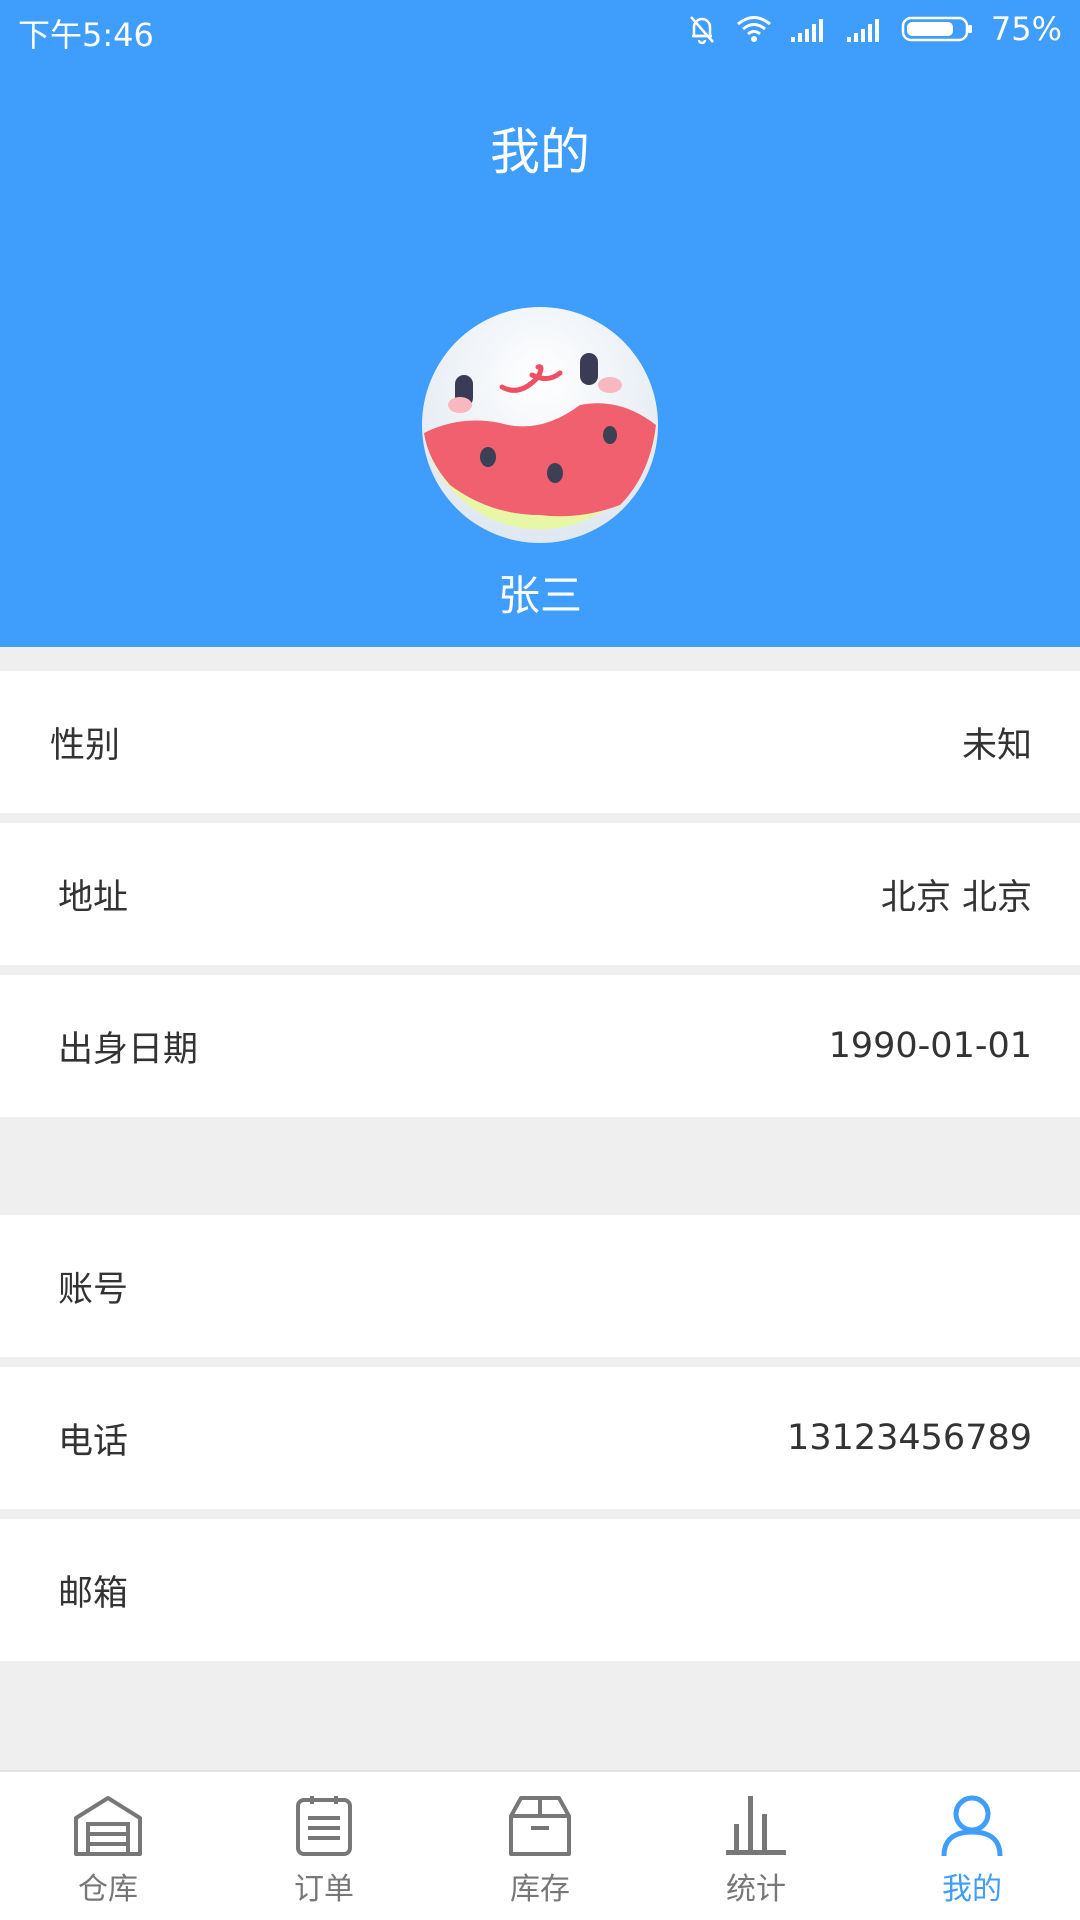 The width and height of the screenshot is (1080, 1920). What do you see at coordinates (539, 595) in the screenshot?
I see `user-name: 张三` at bounding box center [539, 595].